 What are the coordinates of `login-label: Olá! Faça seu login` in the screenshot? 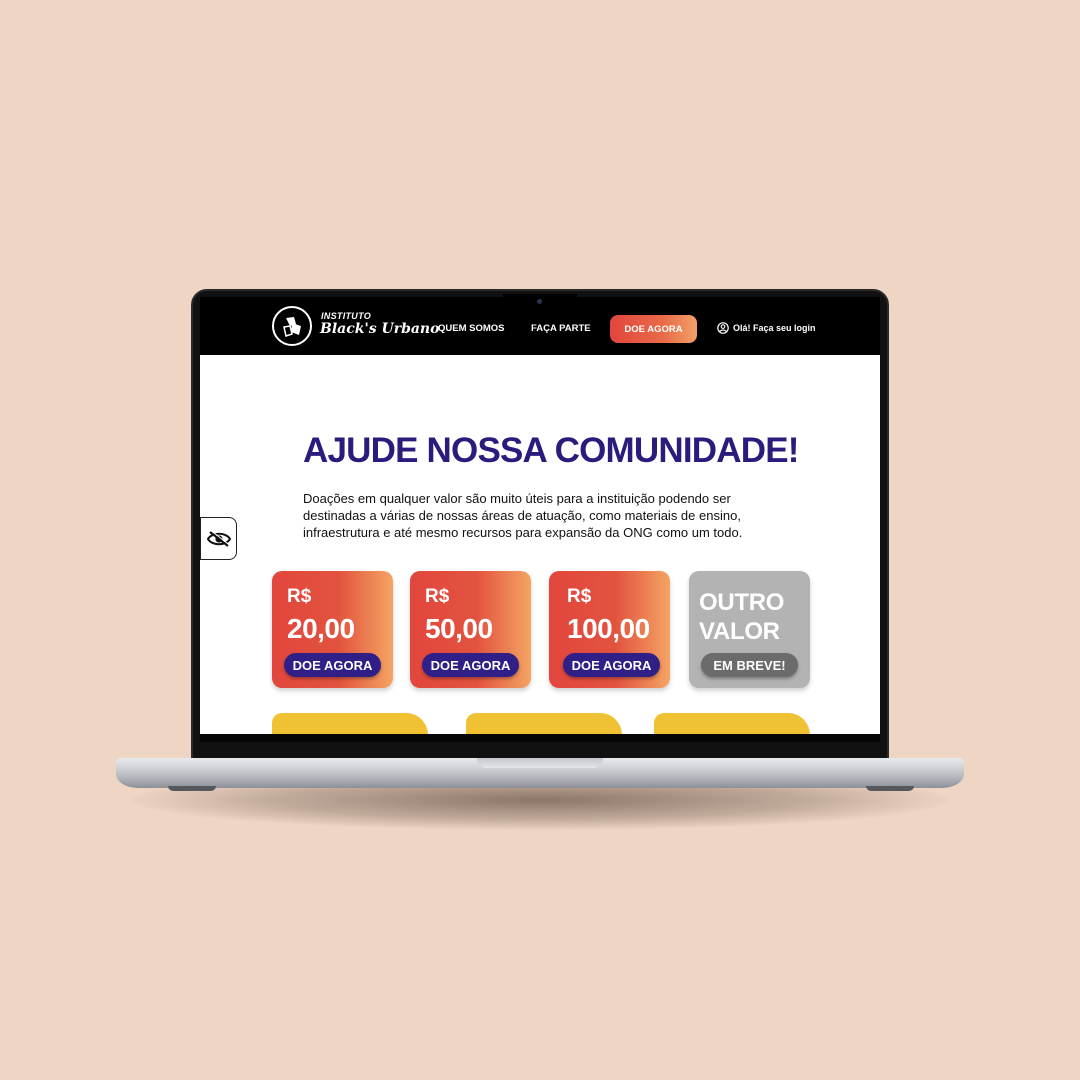 It's located at (774, 328).